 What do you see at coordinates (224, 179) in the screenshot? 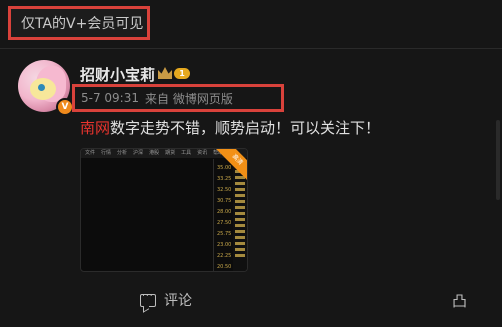
I see `image-scale-label: 33.25` at bounding box center [224, 179].